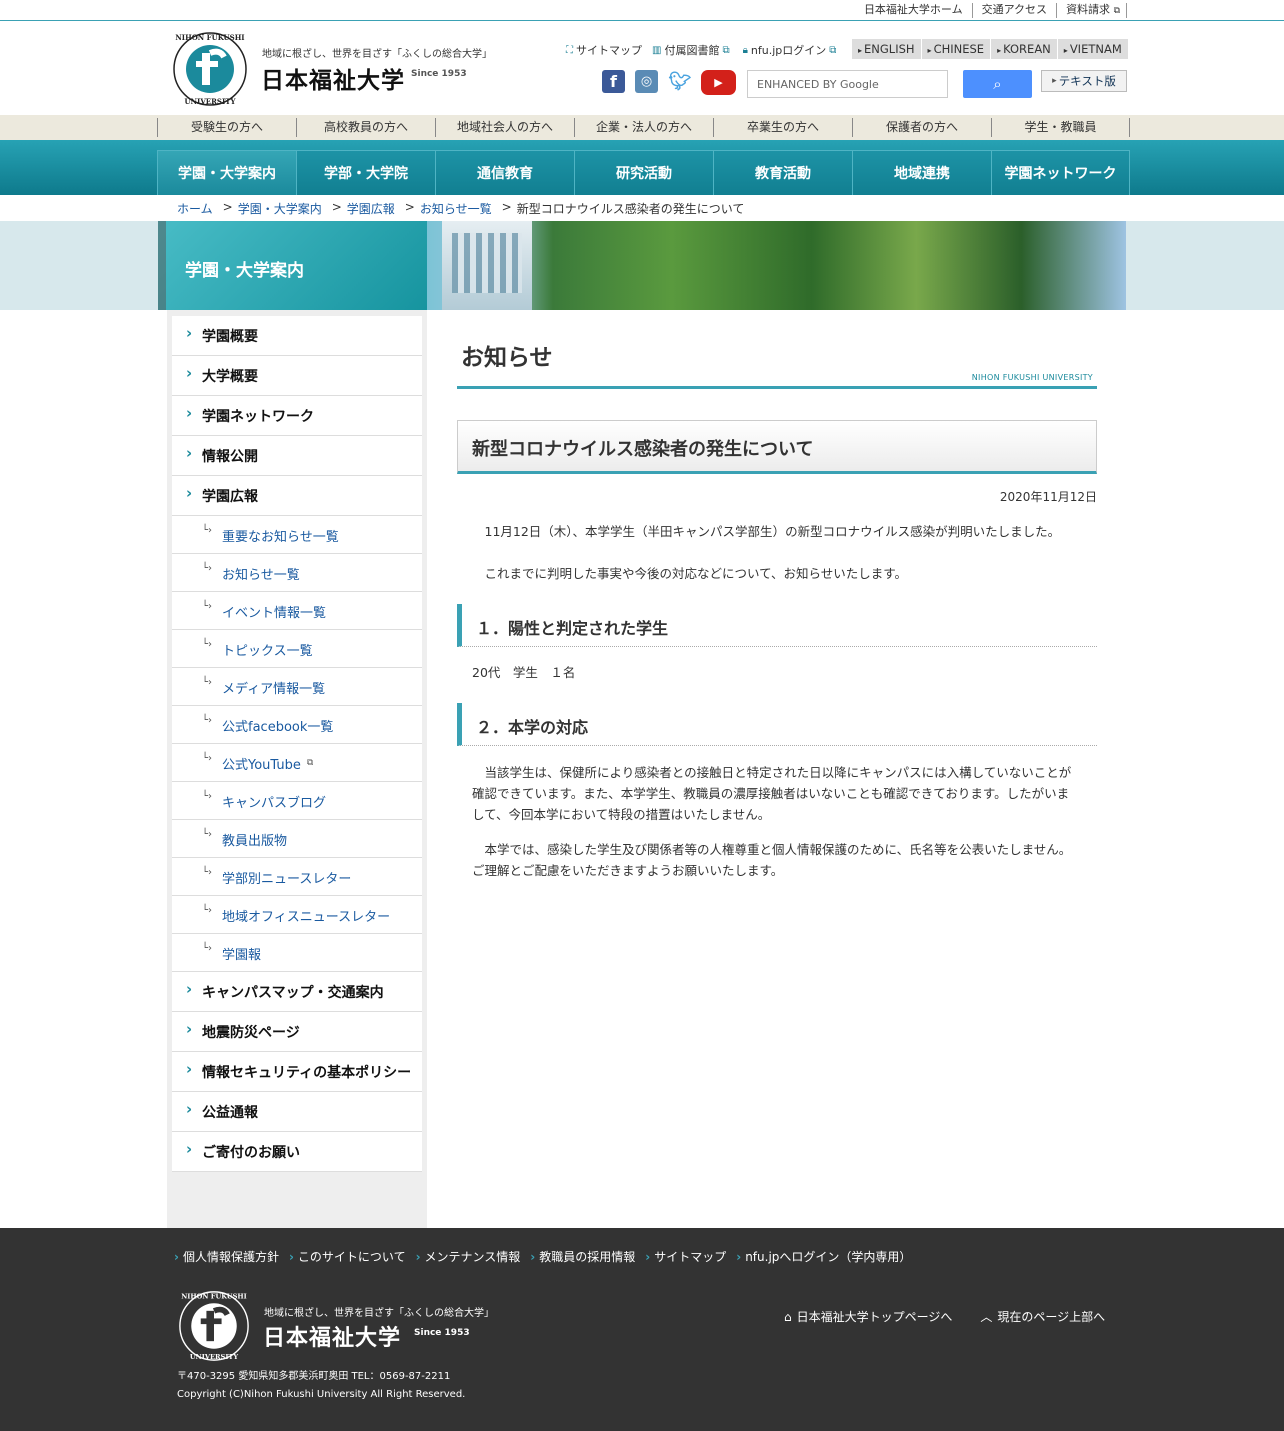 This screenshot has height=1431, width=1284. I want to click on article-title: 新型コロナウイルス感染者の発生について, so click(777, 447).